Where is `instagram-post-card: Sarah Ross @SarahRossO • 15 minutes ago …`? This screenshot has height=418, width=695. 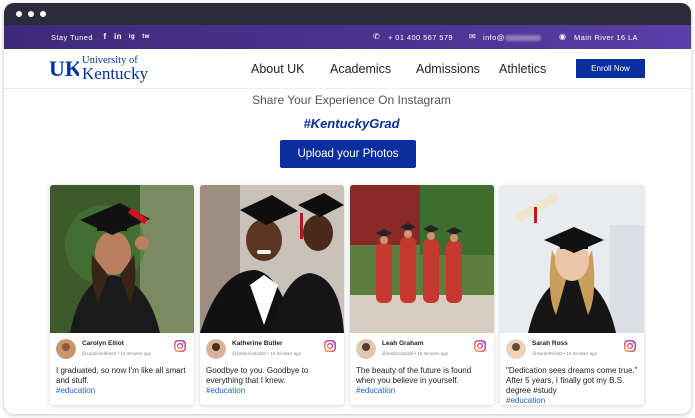 instagram-post-card: Sarah Ross @SarahRossO • 15 minutes ago … is located at coordinates (572, 295).